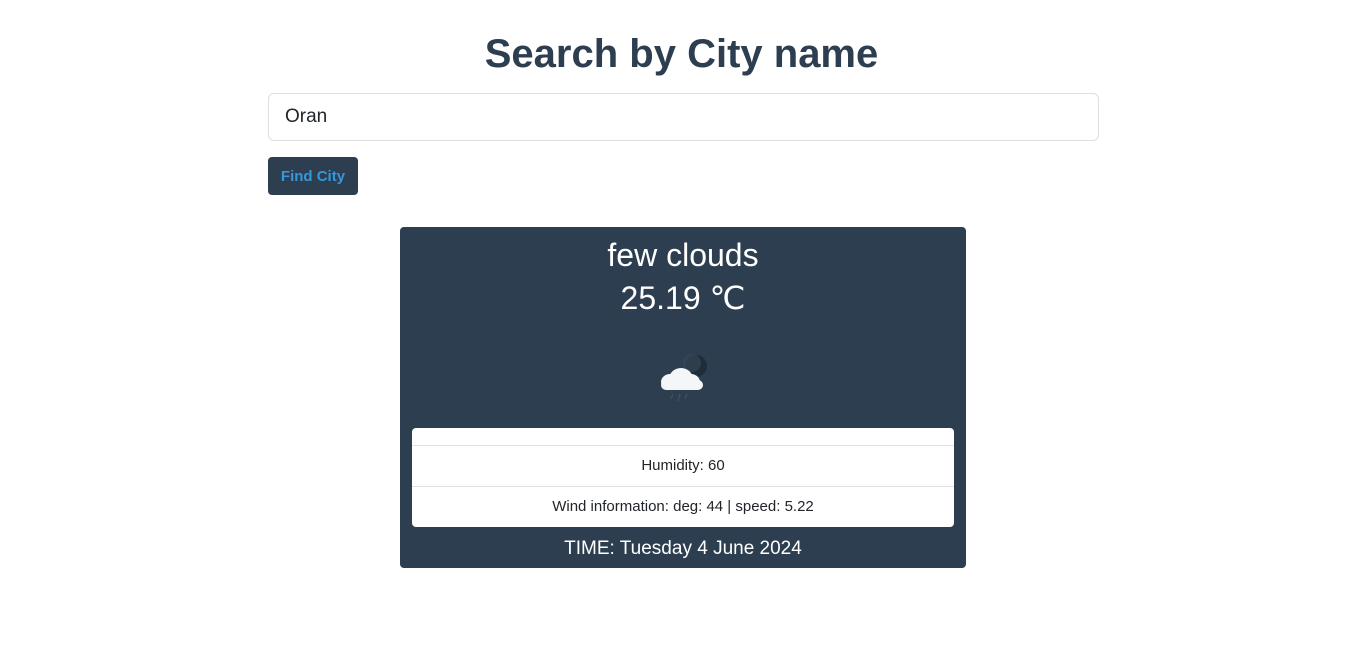 The image size is (1363, 655). What do you see at coordinates (313, 176) in the screenshot?
I see `find-city-button: Find City` at bounding box center [313, 176].